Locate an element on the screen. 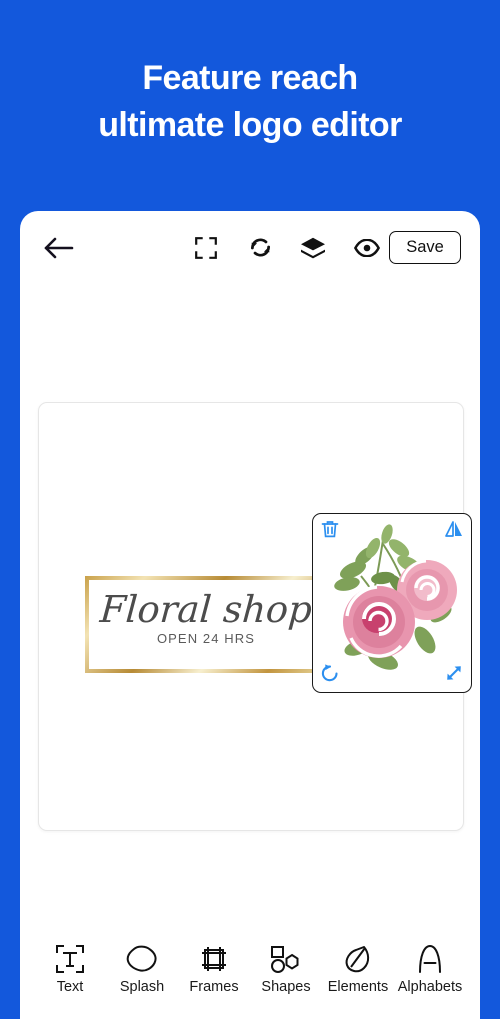  frames-icon is located at coordinates (214, 959).